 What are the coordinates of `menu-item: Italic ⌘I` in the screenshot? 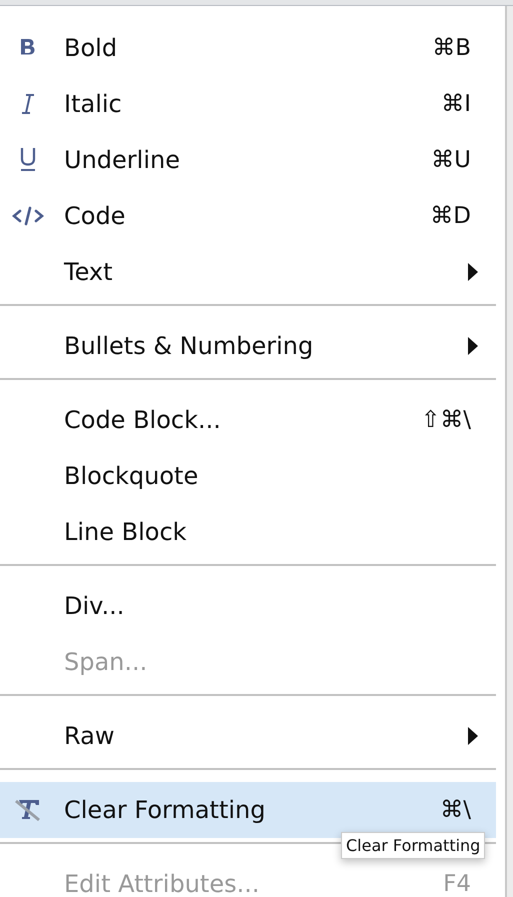 It's located at (248, 104).